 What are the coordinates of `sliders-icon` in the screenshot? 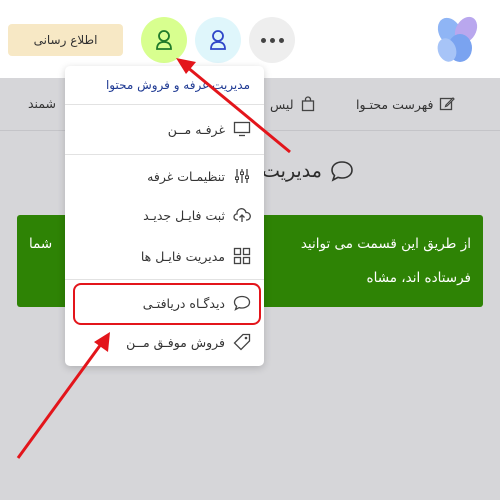 It's located at (242, 176).